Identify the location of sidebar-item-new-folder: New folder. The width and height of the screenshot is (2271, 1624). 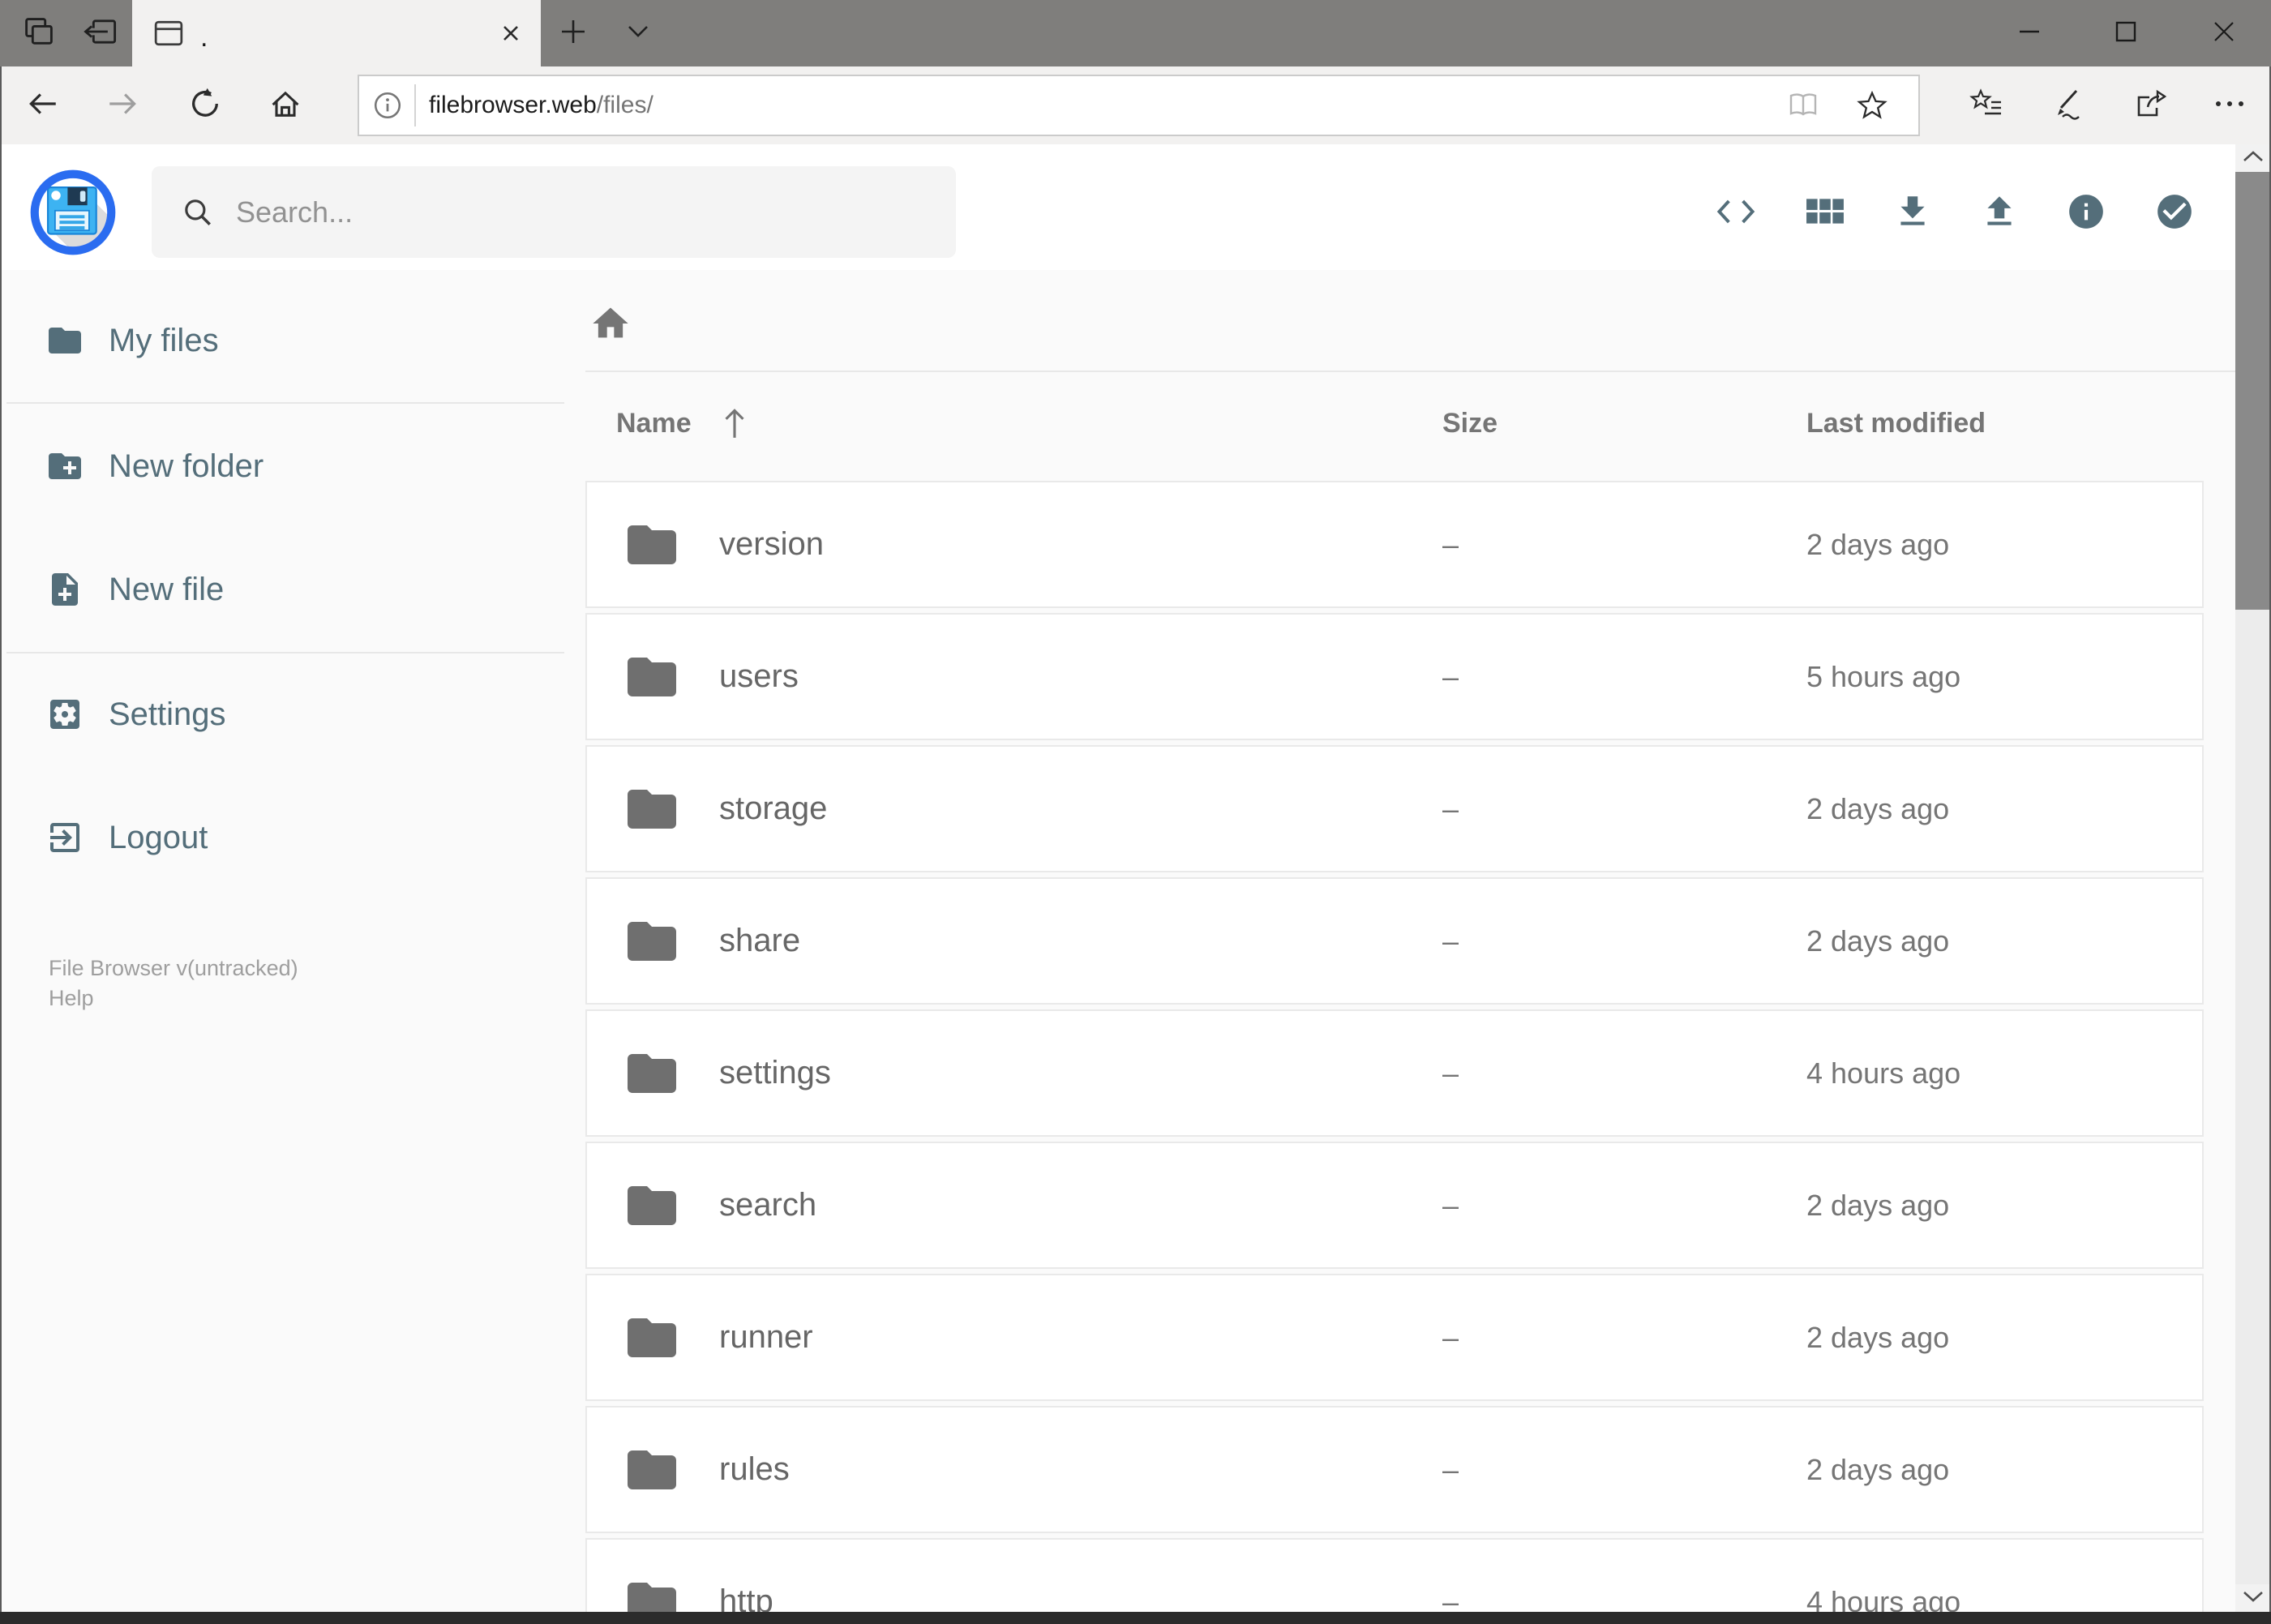
(284, 467).